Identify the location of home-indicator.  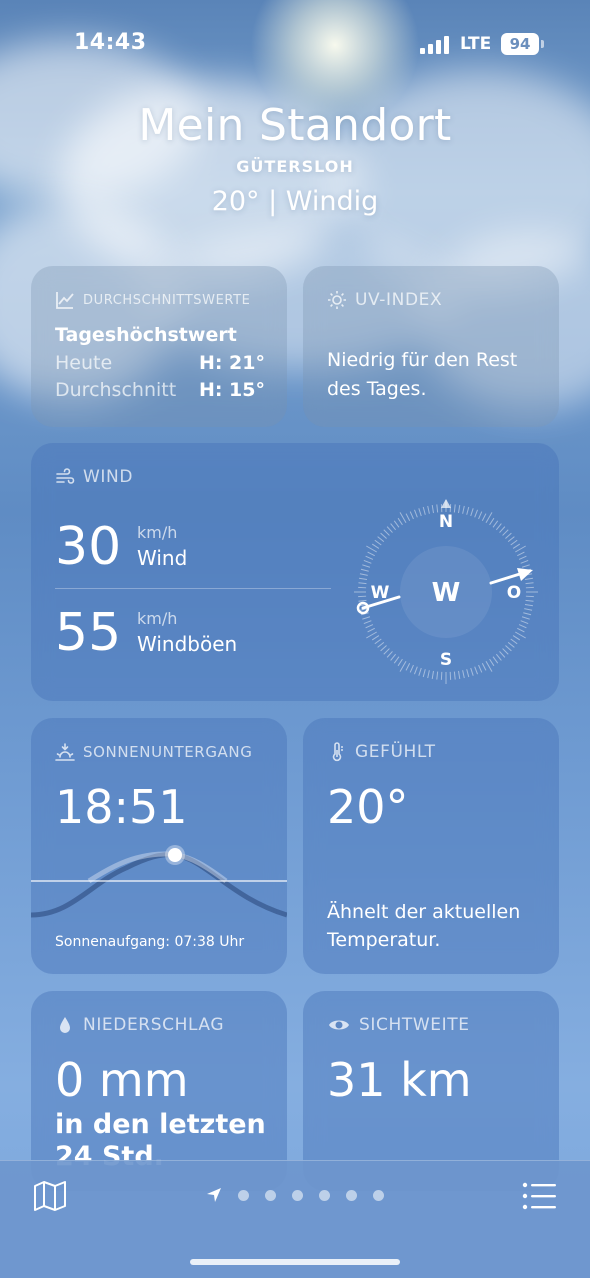
(295, 1262).